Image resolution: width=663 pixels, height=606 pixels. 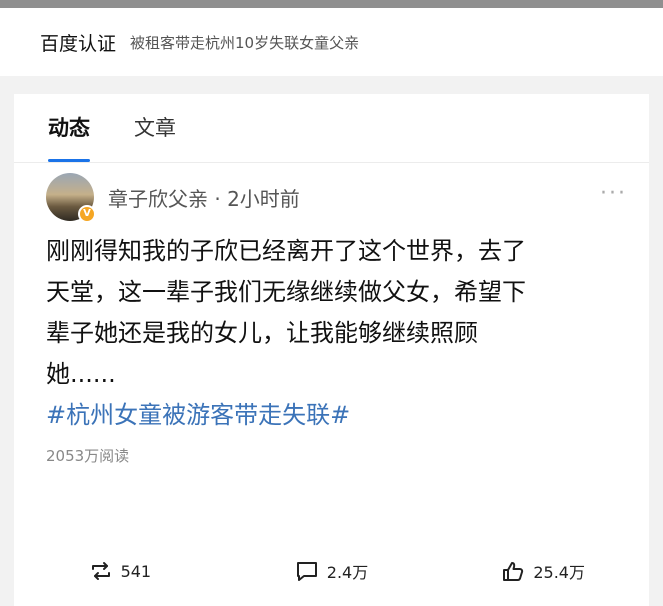 I want to click on action-bar: 541 2.4万 25.4万, so click(x=331, y=571).